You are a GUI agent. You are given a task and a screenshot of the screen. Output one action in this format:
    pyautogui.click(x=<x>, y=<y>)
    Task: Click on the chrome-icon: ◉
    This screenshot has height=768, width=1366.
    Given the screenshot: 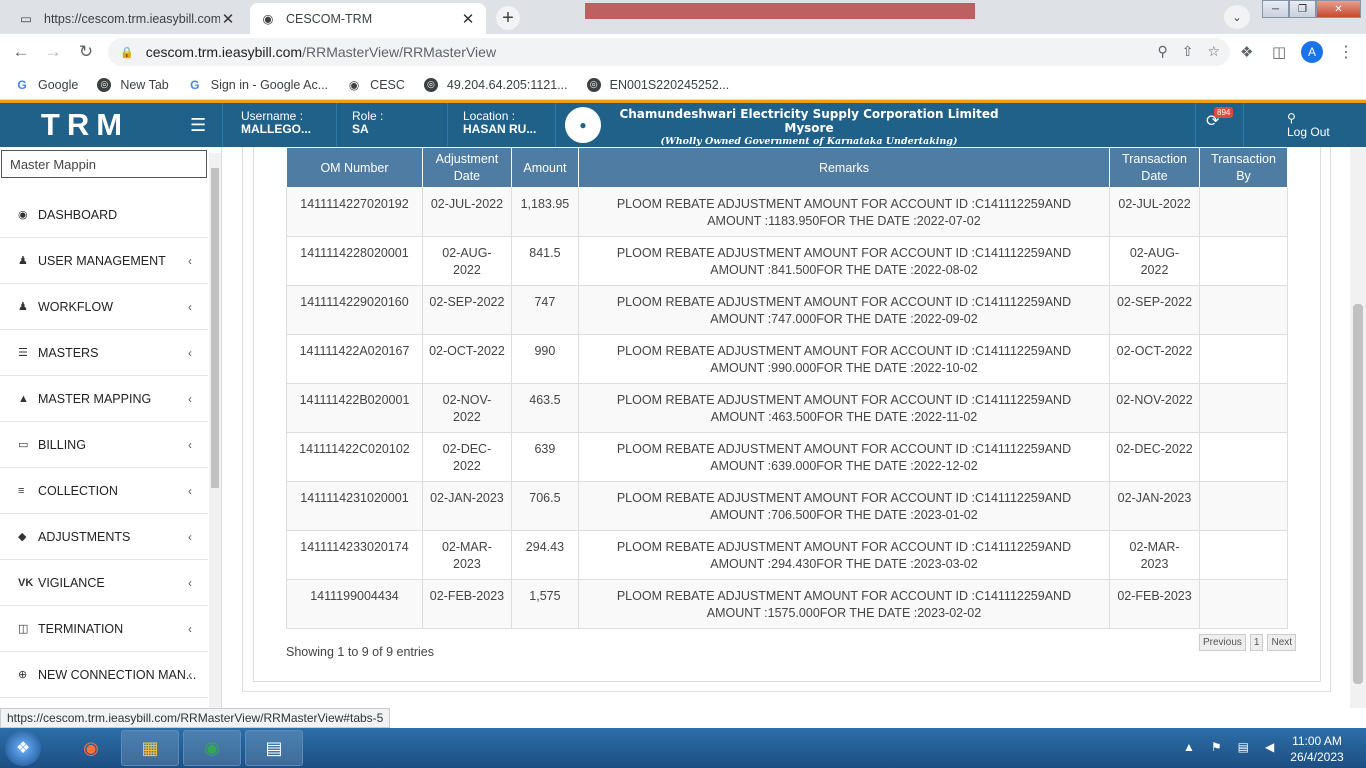 What is the action you would take?
    pyautogui.click(x=212, y=747)
    